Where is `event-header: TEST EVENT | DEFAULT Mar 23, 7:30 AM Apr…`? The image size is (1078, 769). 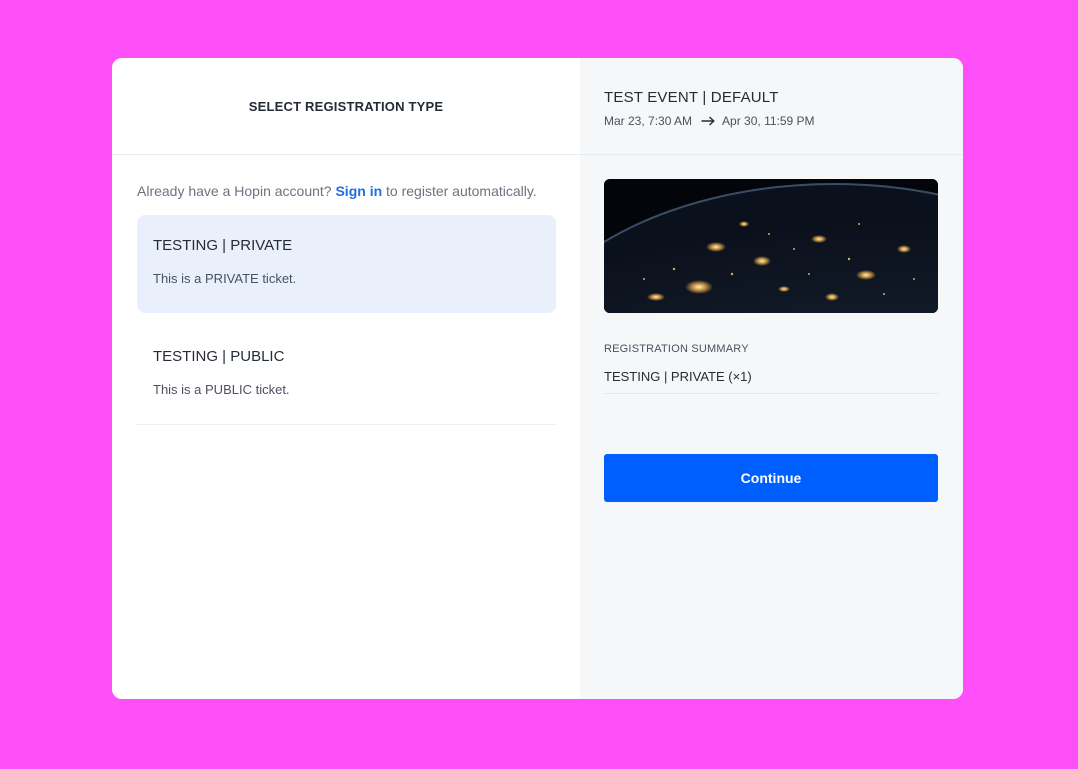 event-header: TEST EVENT | DEFAULT Mar 23, 7:30 AM Apr… is located at coordinates (771, 106).